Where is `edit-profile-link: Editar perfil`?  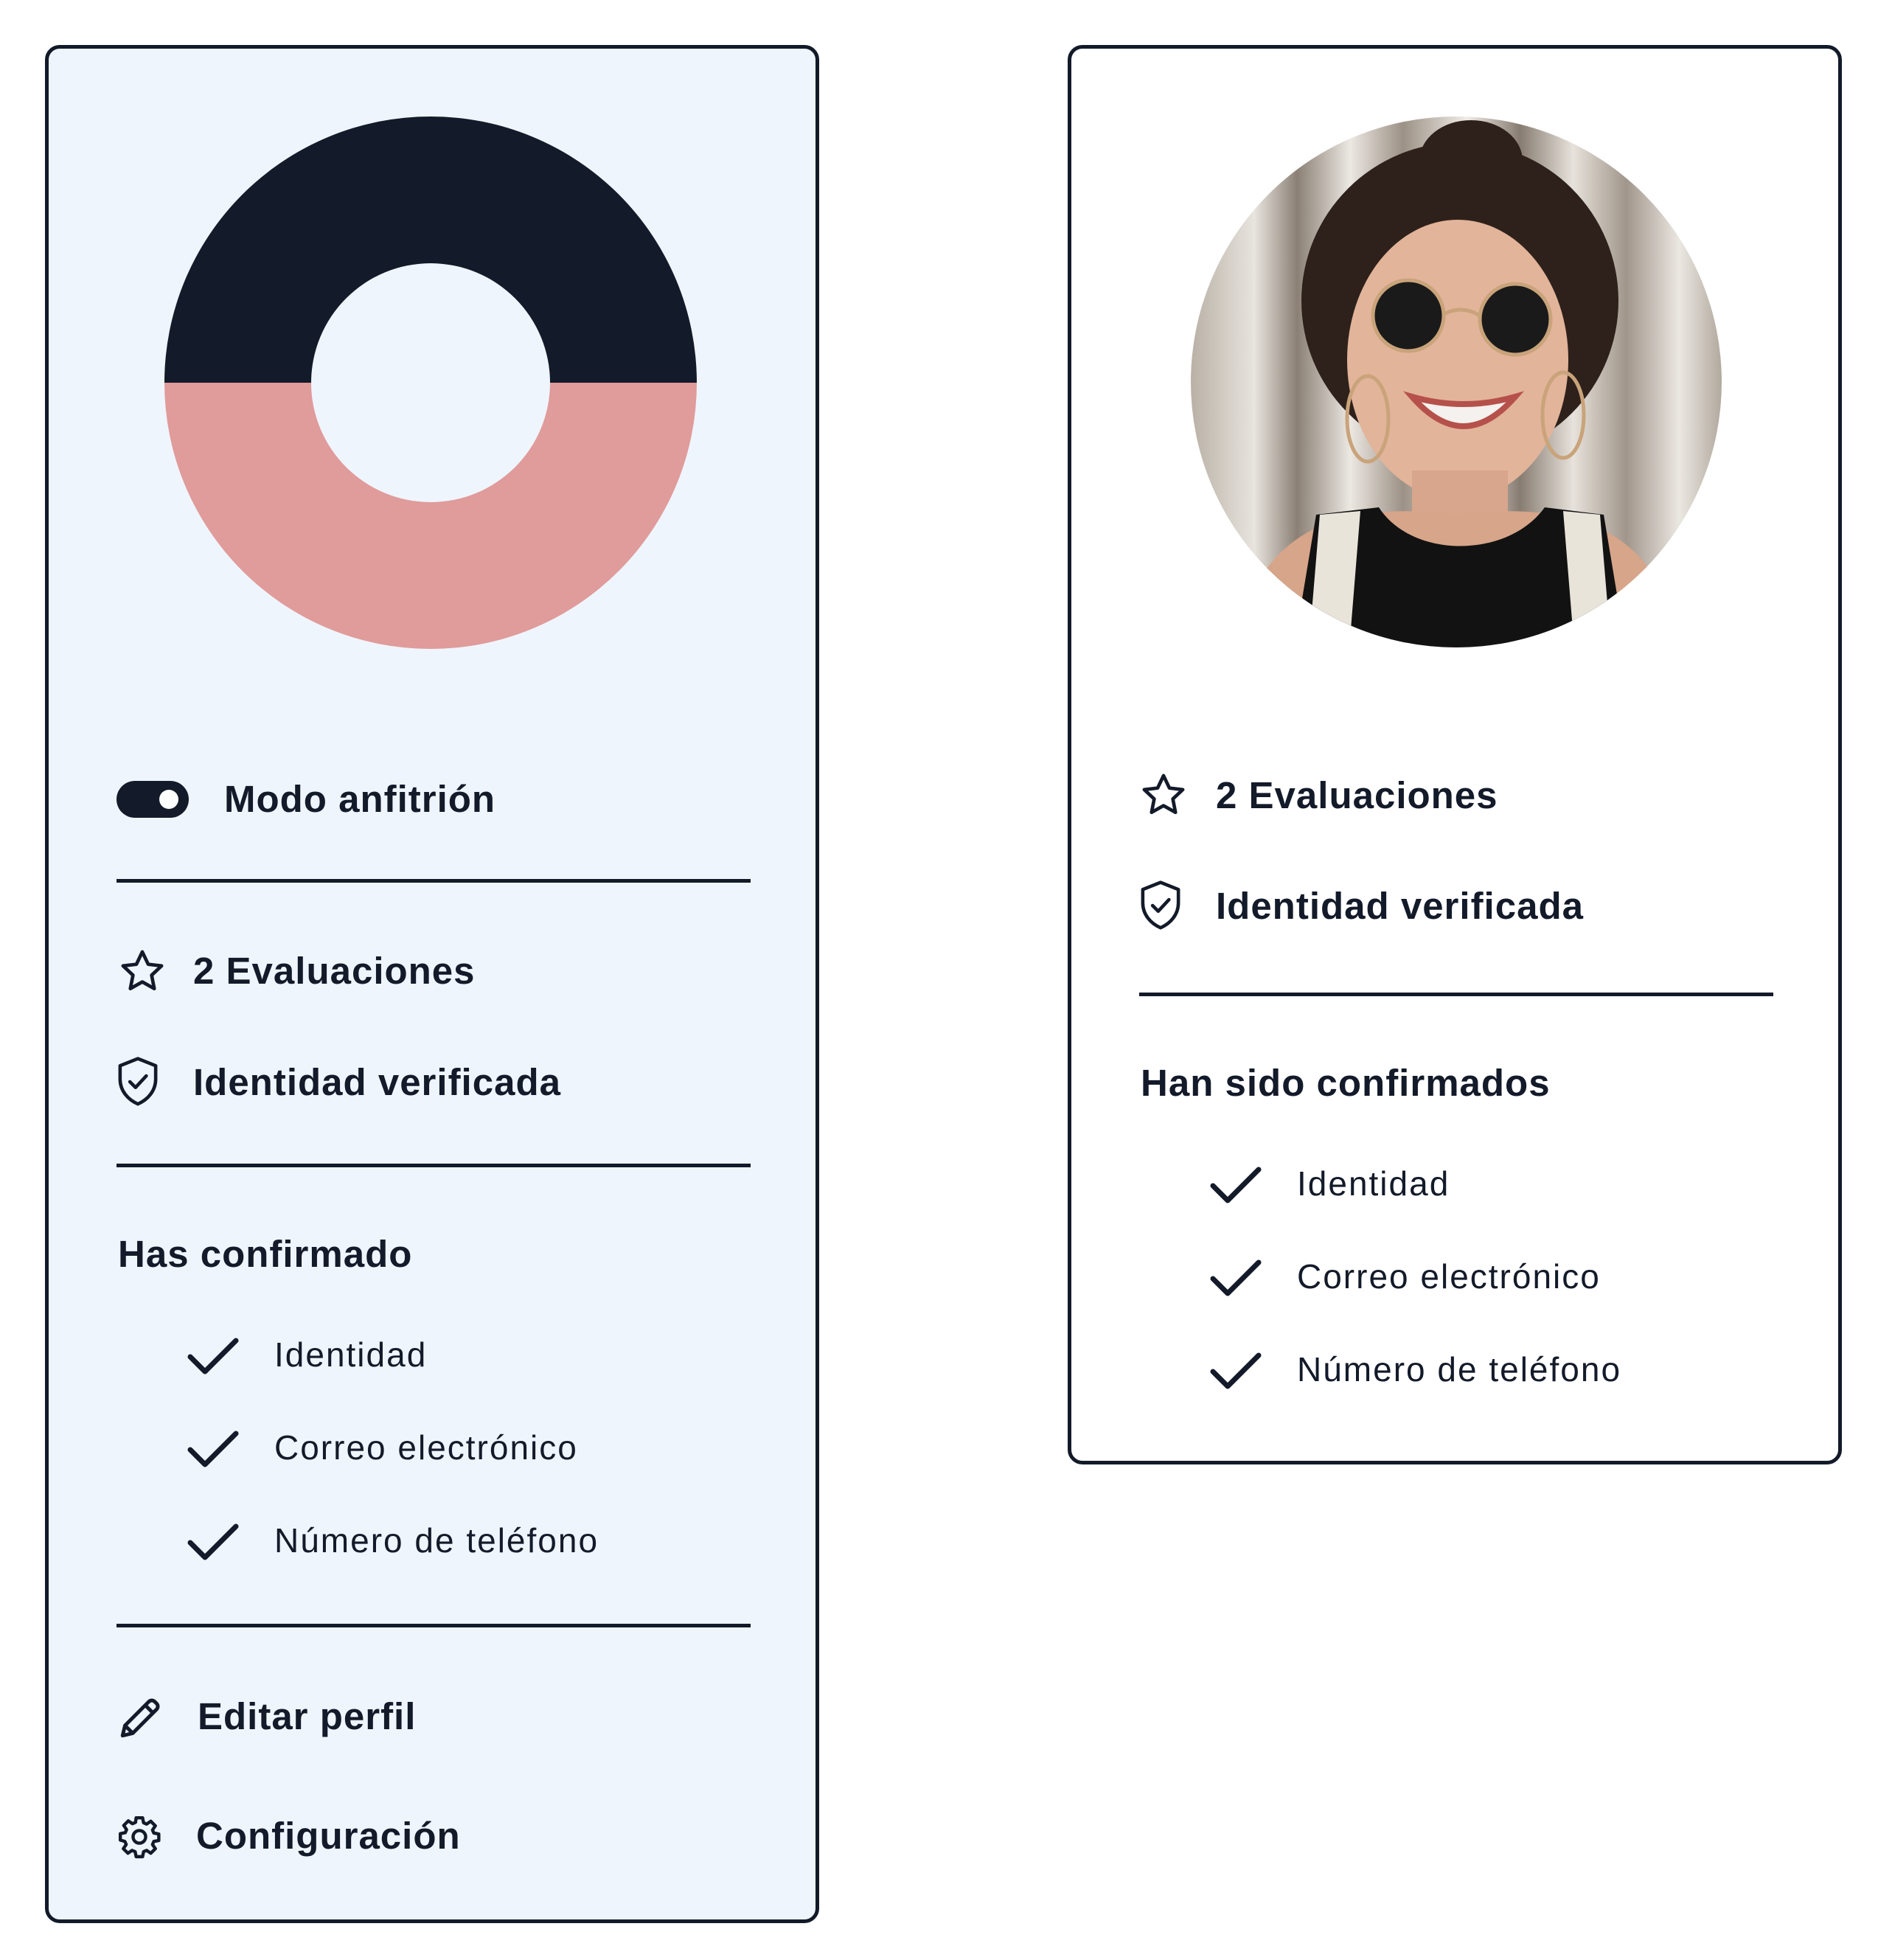
edit-profile-link: Editar perfil is located at coordinates (375, 1719).